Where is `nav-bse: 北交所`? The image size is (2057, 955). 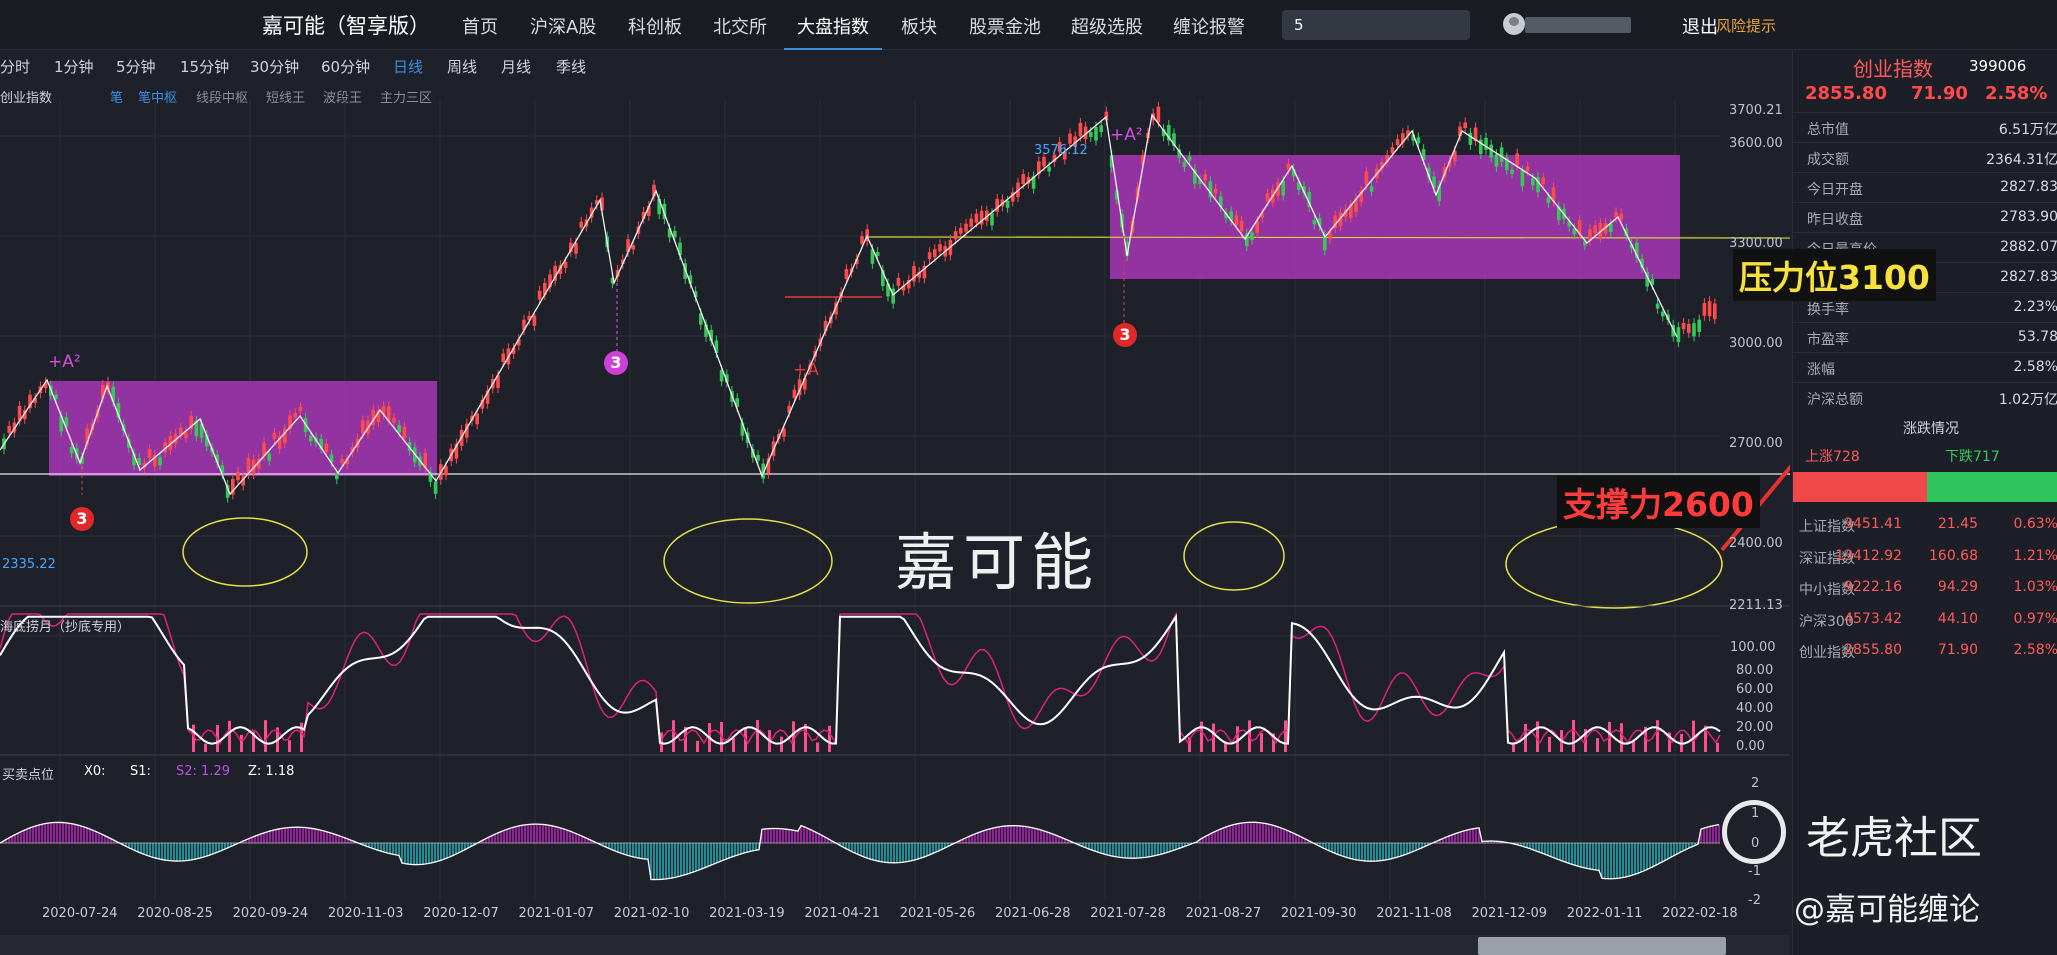 nav-bse: 北交所 is located at coordinates (740, 26).